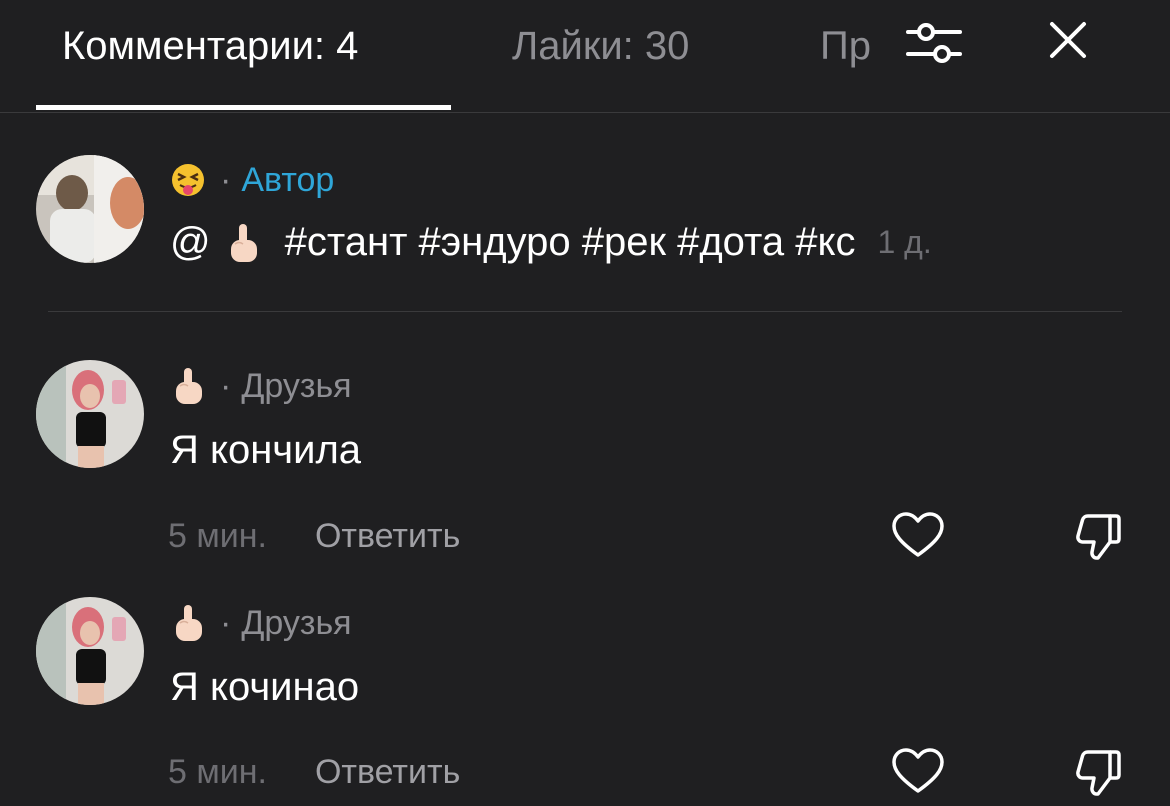 This screenshot has width=1170, height=806. I want to click on filter-sliders-icon, so click(934, 43).